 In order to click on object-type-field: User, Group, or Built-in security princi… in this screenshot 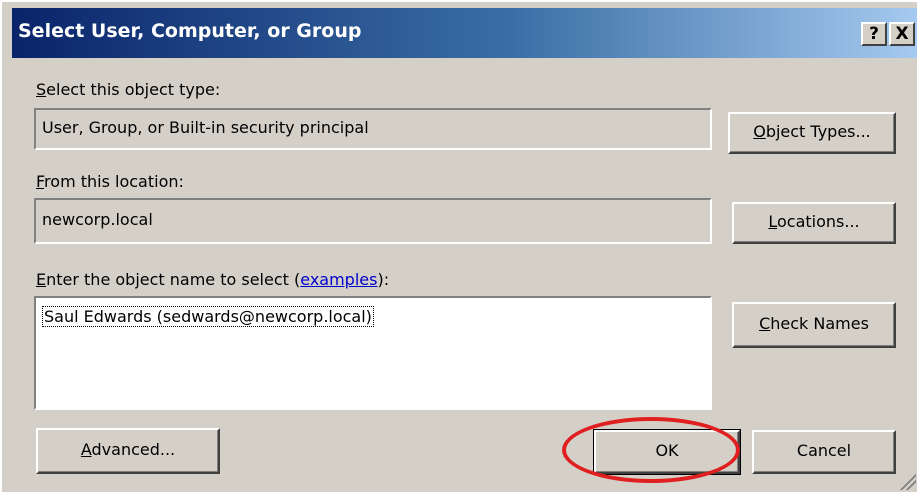, I will do `click(373, 129)`.